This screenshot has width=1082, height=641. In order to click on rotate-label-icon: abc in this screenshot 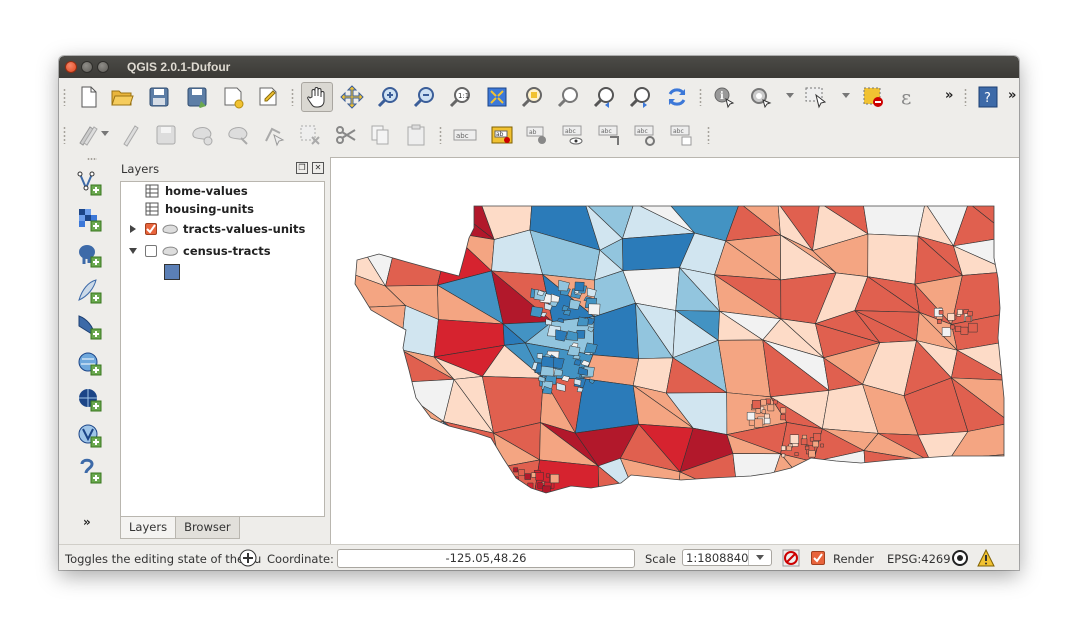, I will do `click(646, 135)`.